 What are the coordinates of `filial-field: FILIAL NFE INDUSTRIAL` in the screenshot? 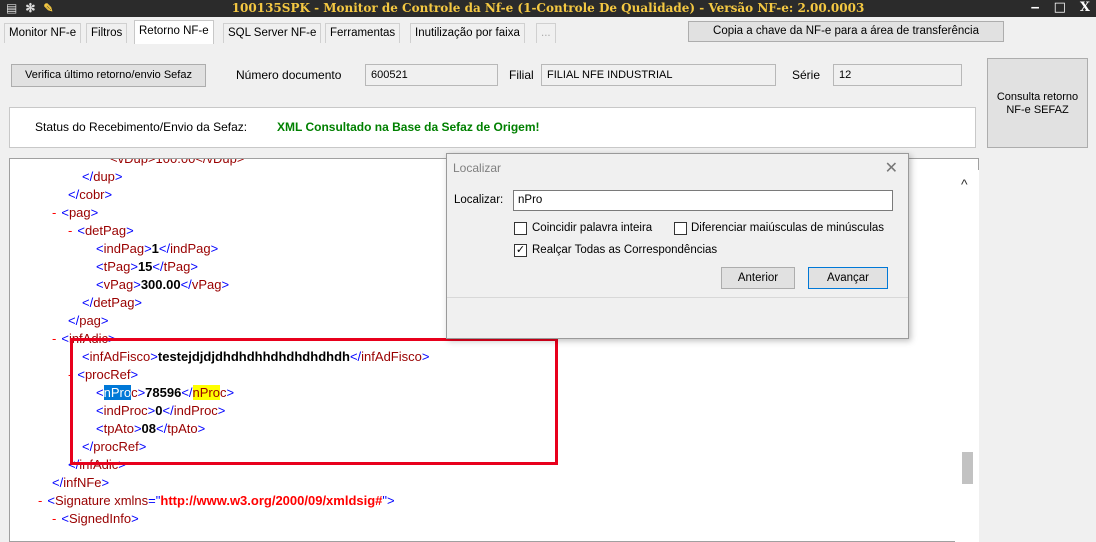 It's located at (658, 75).